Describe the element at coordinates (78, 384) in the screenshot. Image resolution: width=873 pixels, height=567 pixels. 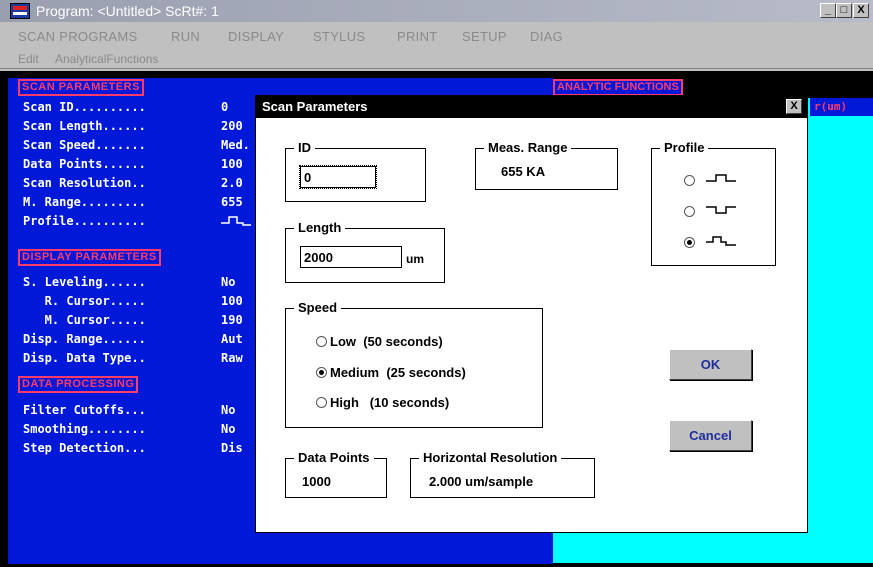
I see `data-processing-header: DATA PROCESSING` at that location.